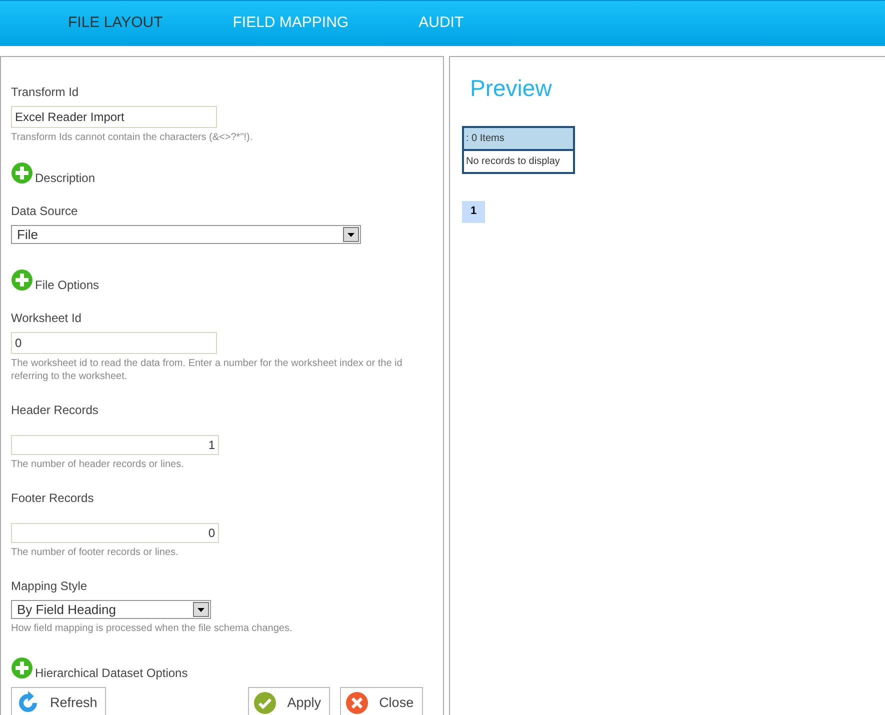 This screenshot has width=885, height=715. What do you see at coordinates (114, 117) in the screenshot?
I see `text-field: Excel Reader Import` at bounding box center [114, 117].